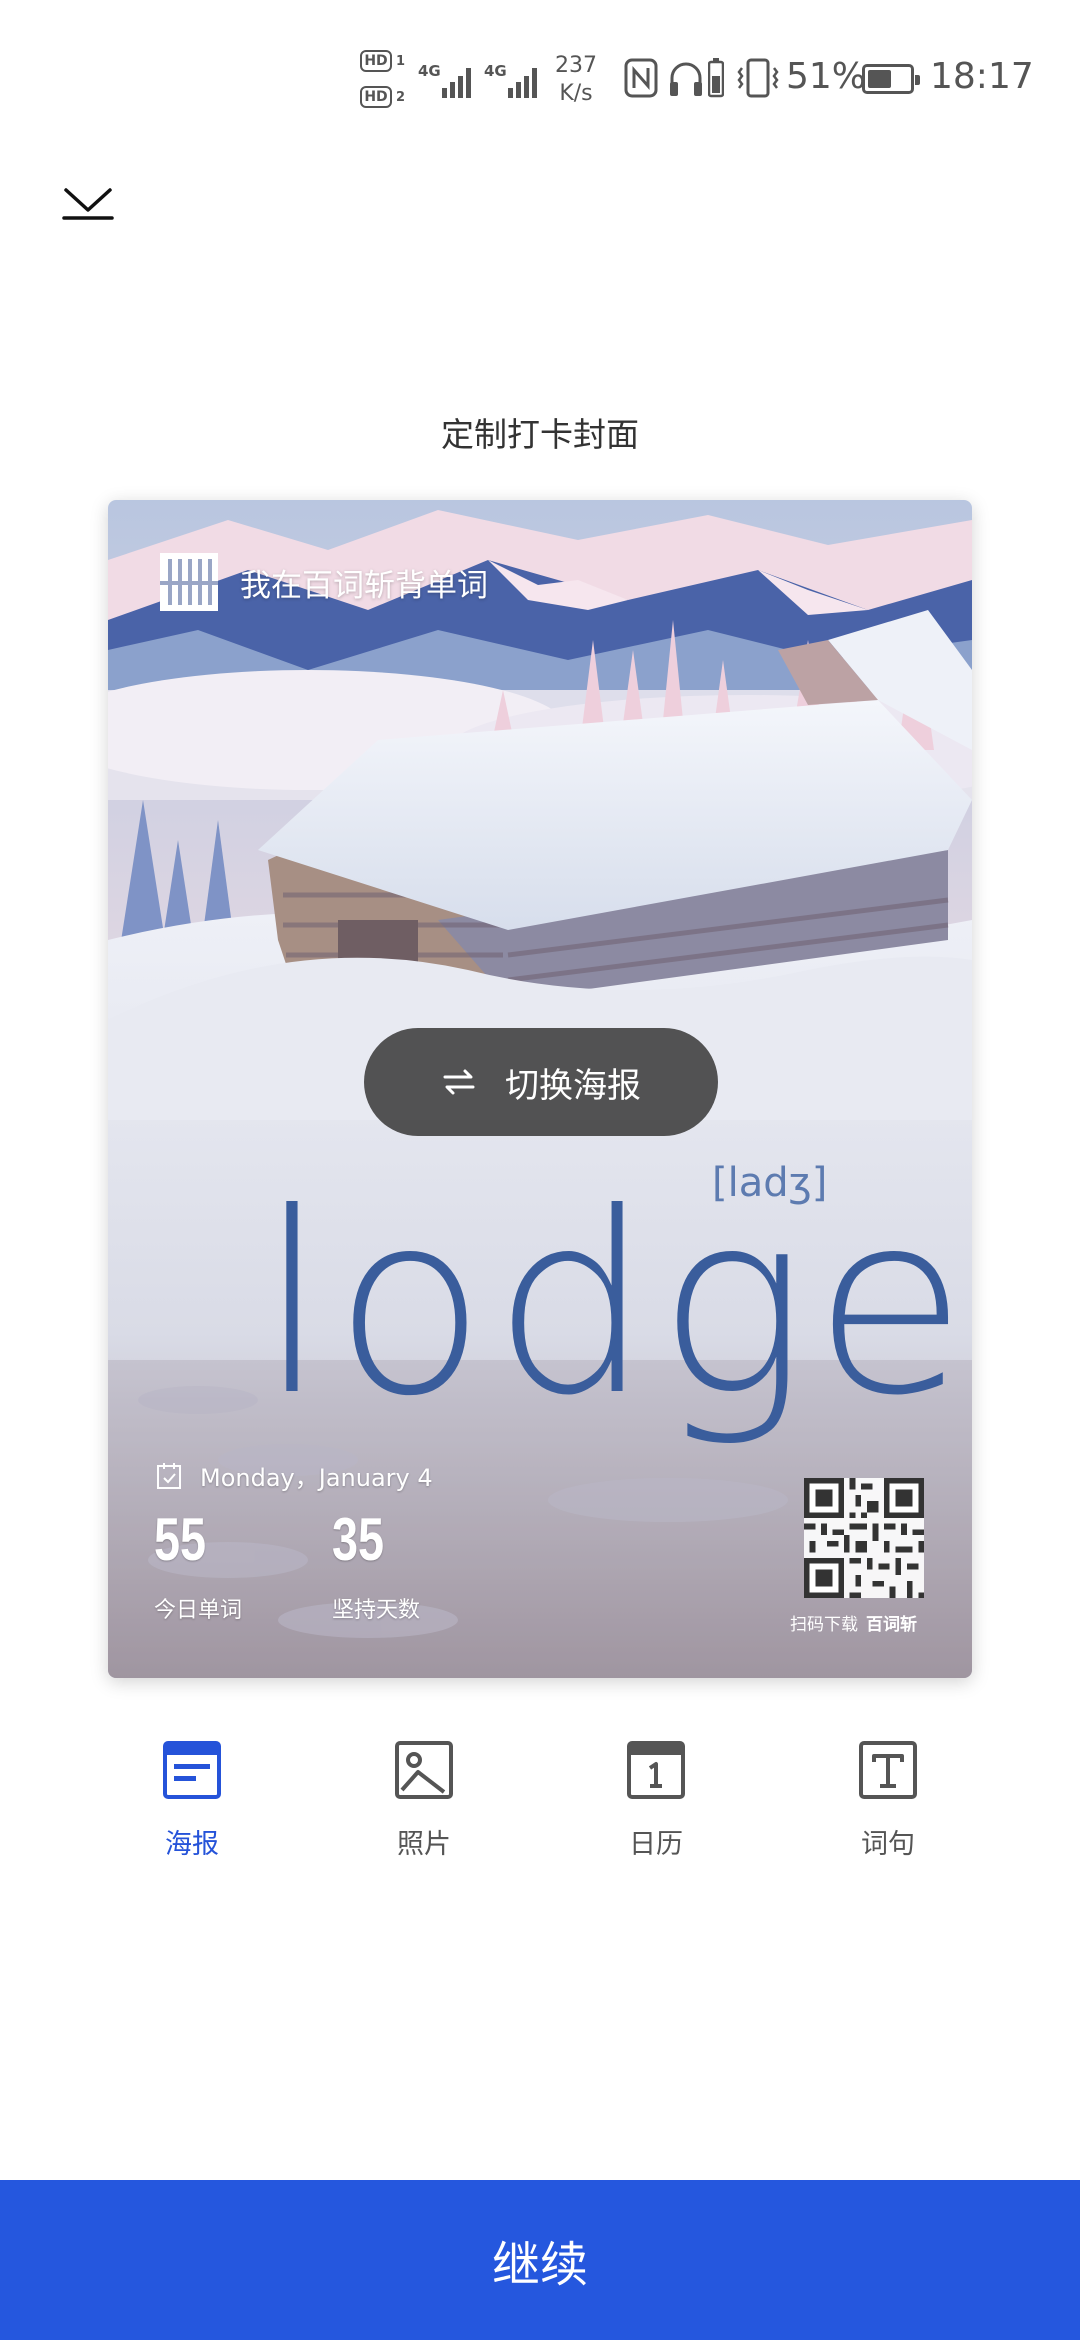  What do you see at coordinates (758, 78) in the screenshot?
I see `vibrate-icon` at bounding box center [758, 78].